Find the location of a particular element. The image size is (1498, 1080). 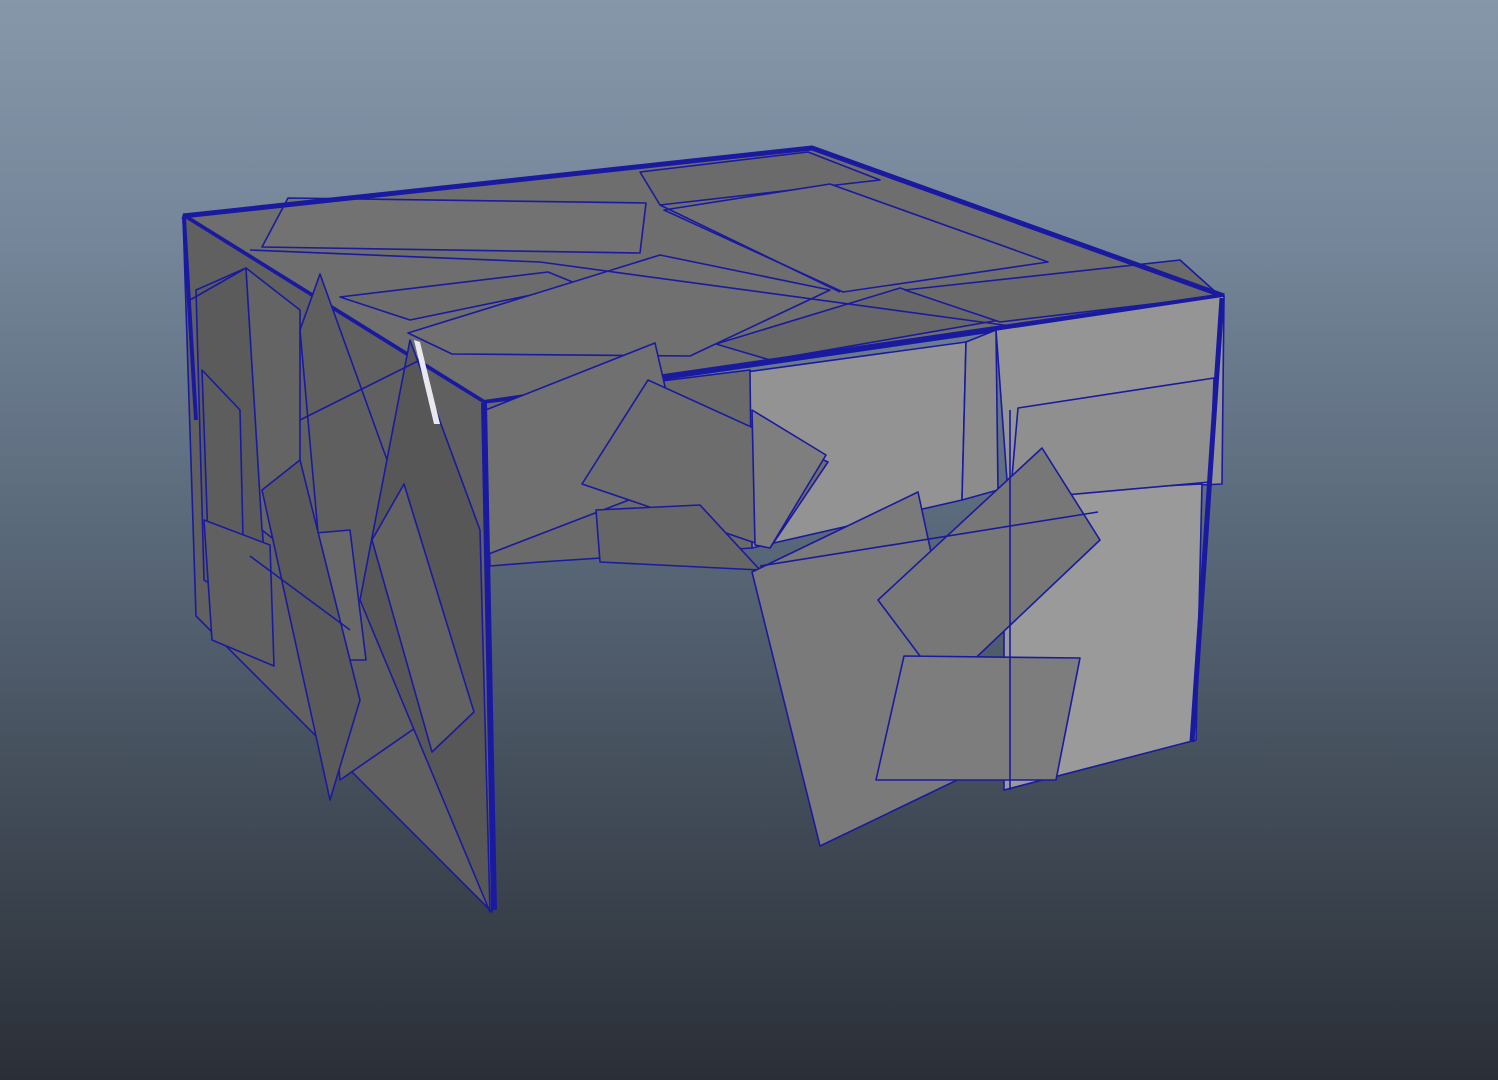

lower-shard is located at coordinates (978, 718).